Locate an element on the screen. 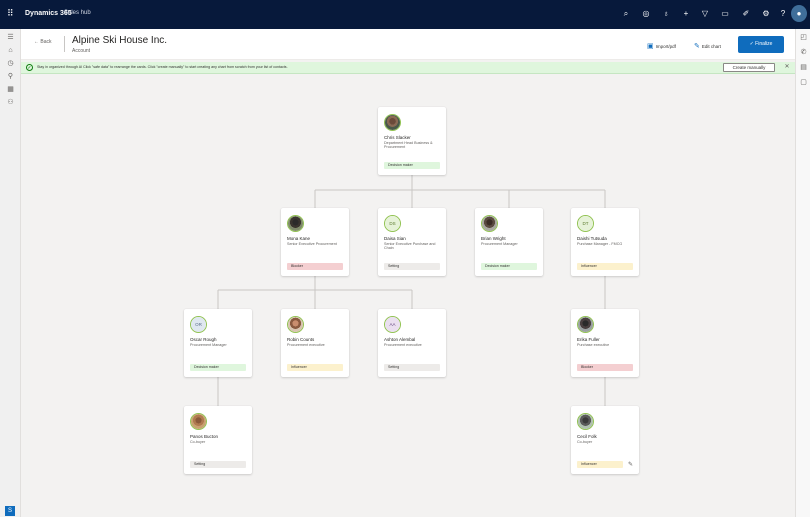  card-name: Oscar Rough is located at coordinates (203, 339).